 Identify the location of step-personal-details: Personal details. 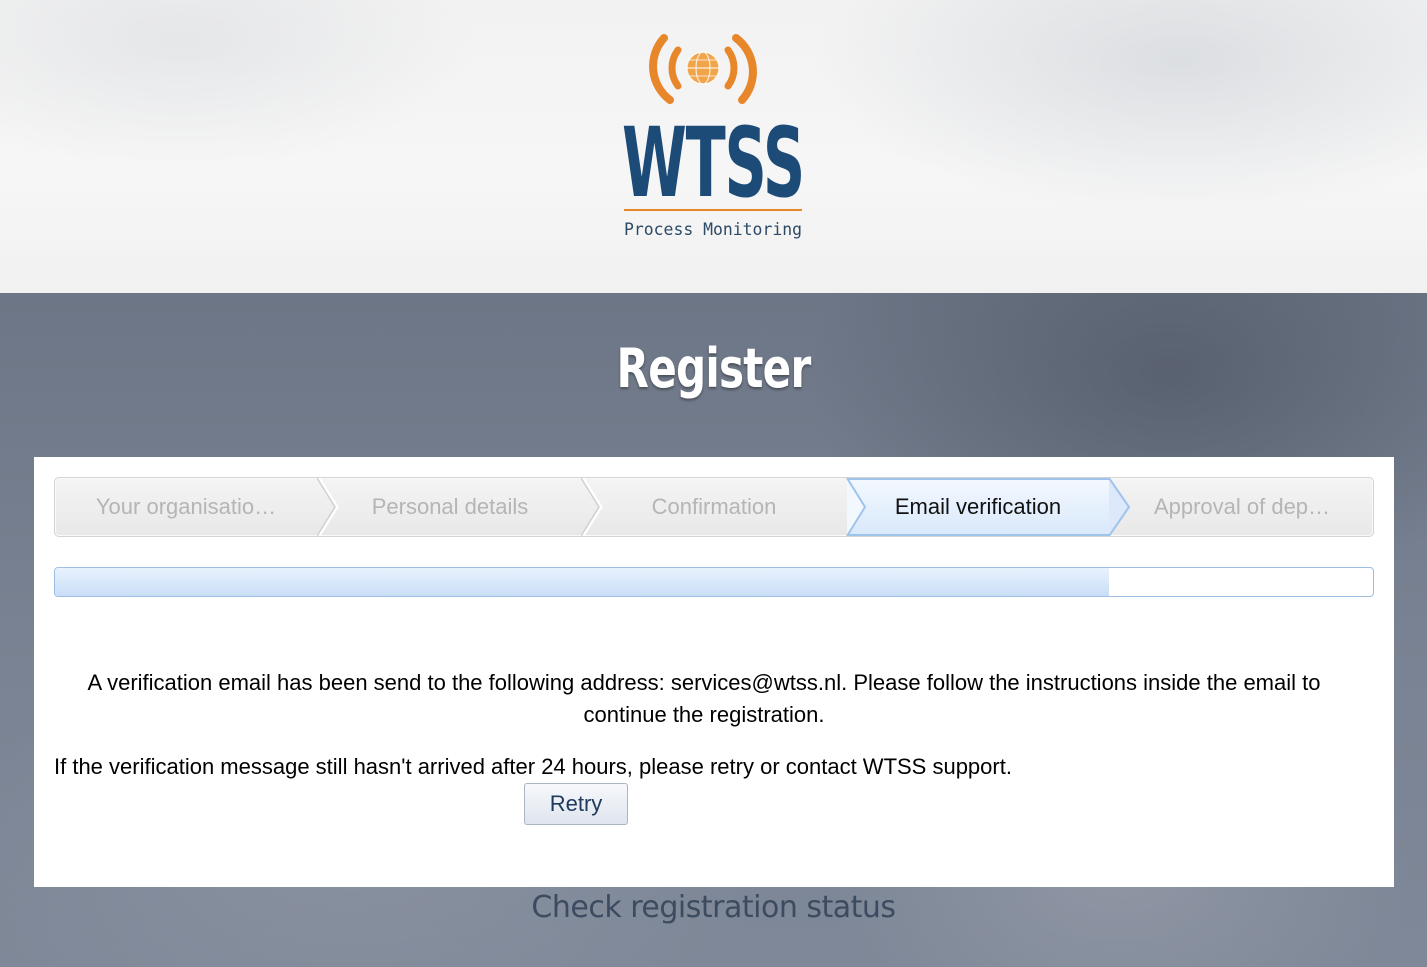
(450, 507).